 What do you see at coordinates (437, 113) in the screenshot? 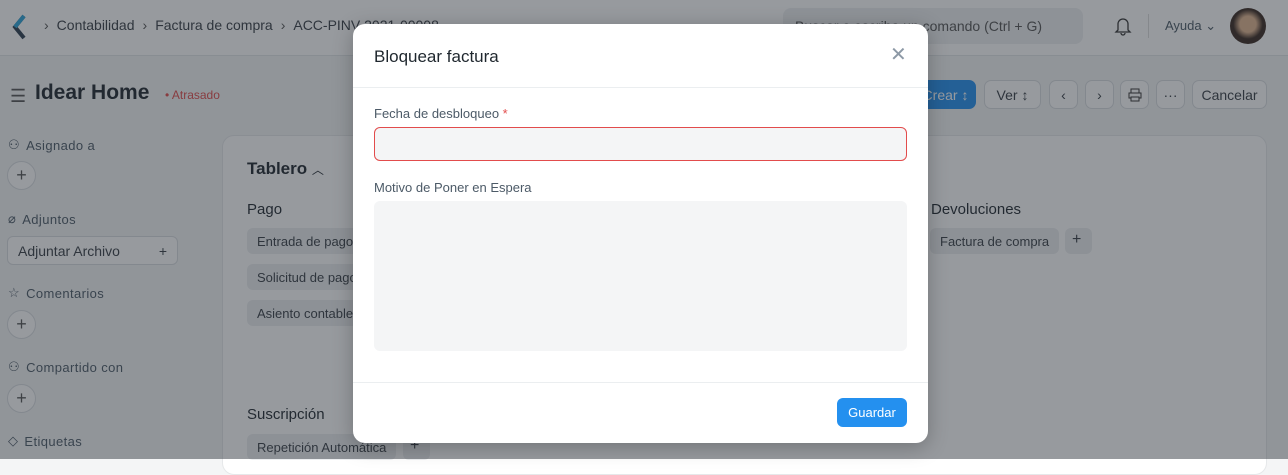
I see `unblock-date-label-text: Fecha de desbloqueo` at bounding box center [437, 113].